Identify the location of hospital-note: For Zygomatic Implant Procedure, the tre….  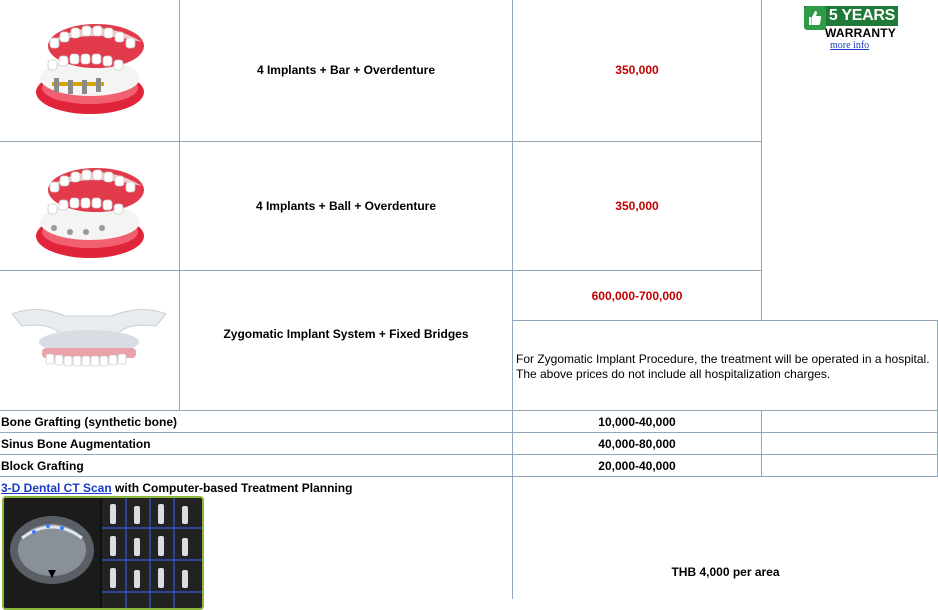
(723, 359).